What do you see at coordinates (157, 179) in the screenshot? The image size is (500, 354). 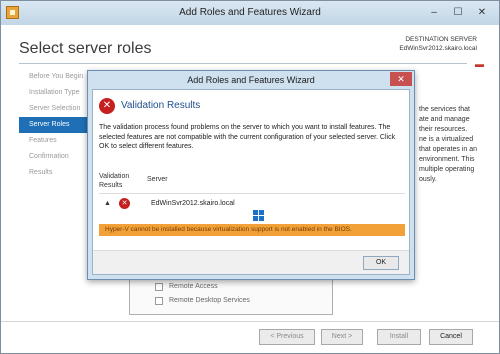 I see `column-header-server: Server` at bounding box center [157, 179].